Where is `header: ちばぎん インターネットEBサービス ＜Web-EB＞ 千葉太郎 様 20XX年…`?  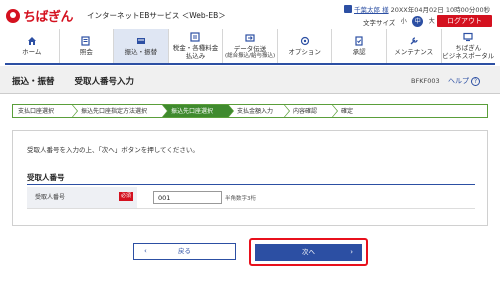 header: ちばぎん インターネットEBサービス ＜Web-EB＞ 千葉太郎 様 20XX年… is located at coordinates (250, 14).